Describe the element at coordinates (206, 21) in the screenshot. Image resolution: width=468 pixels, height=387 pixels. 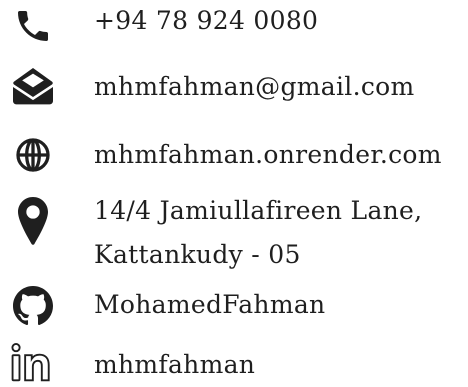
I see `phone-number-link: +94 78 924 0080` at that location.